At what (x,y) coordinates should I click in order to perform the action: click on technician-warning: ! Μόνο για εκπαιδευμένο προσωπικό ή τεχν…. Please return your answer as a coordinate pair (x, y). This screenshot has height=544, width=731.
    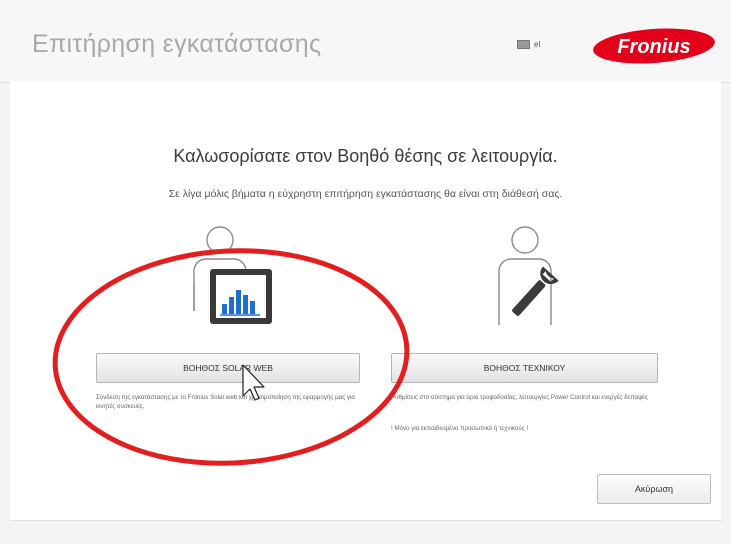
    Looking at the image, I should click on (460, 428).